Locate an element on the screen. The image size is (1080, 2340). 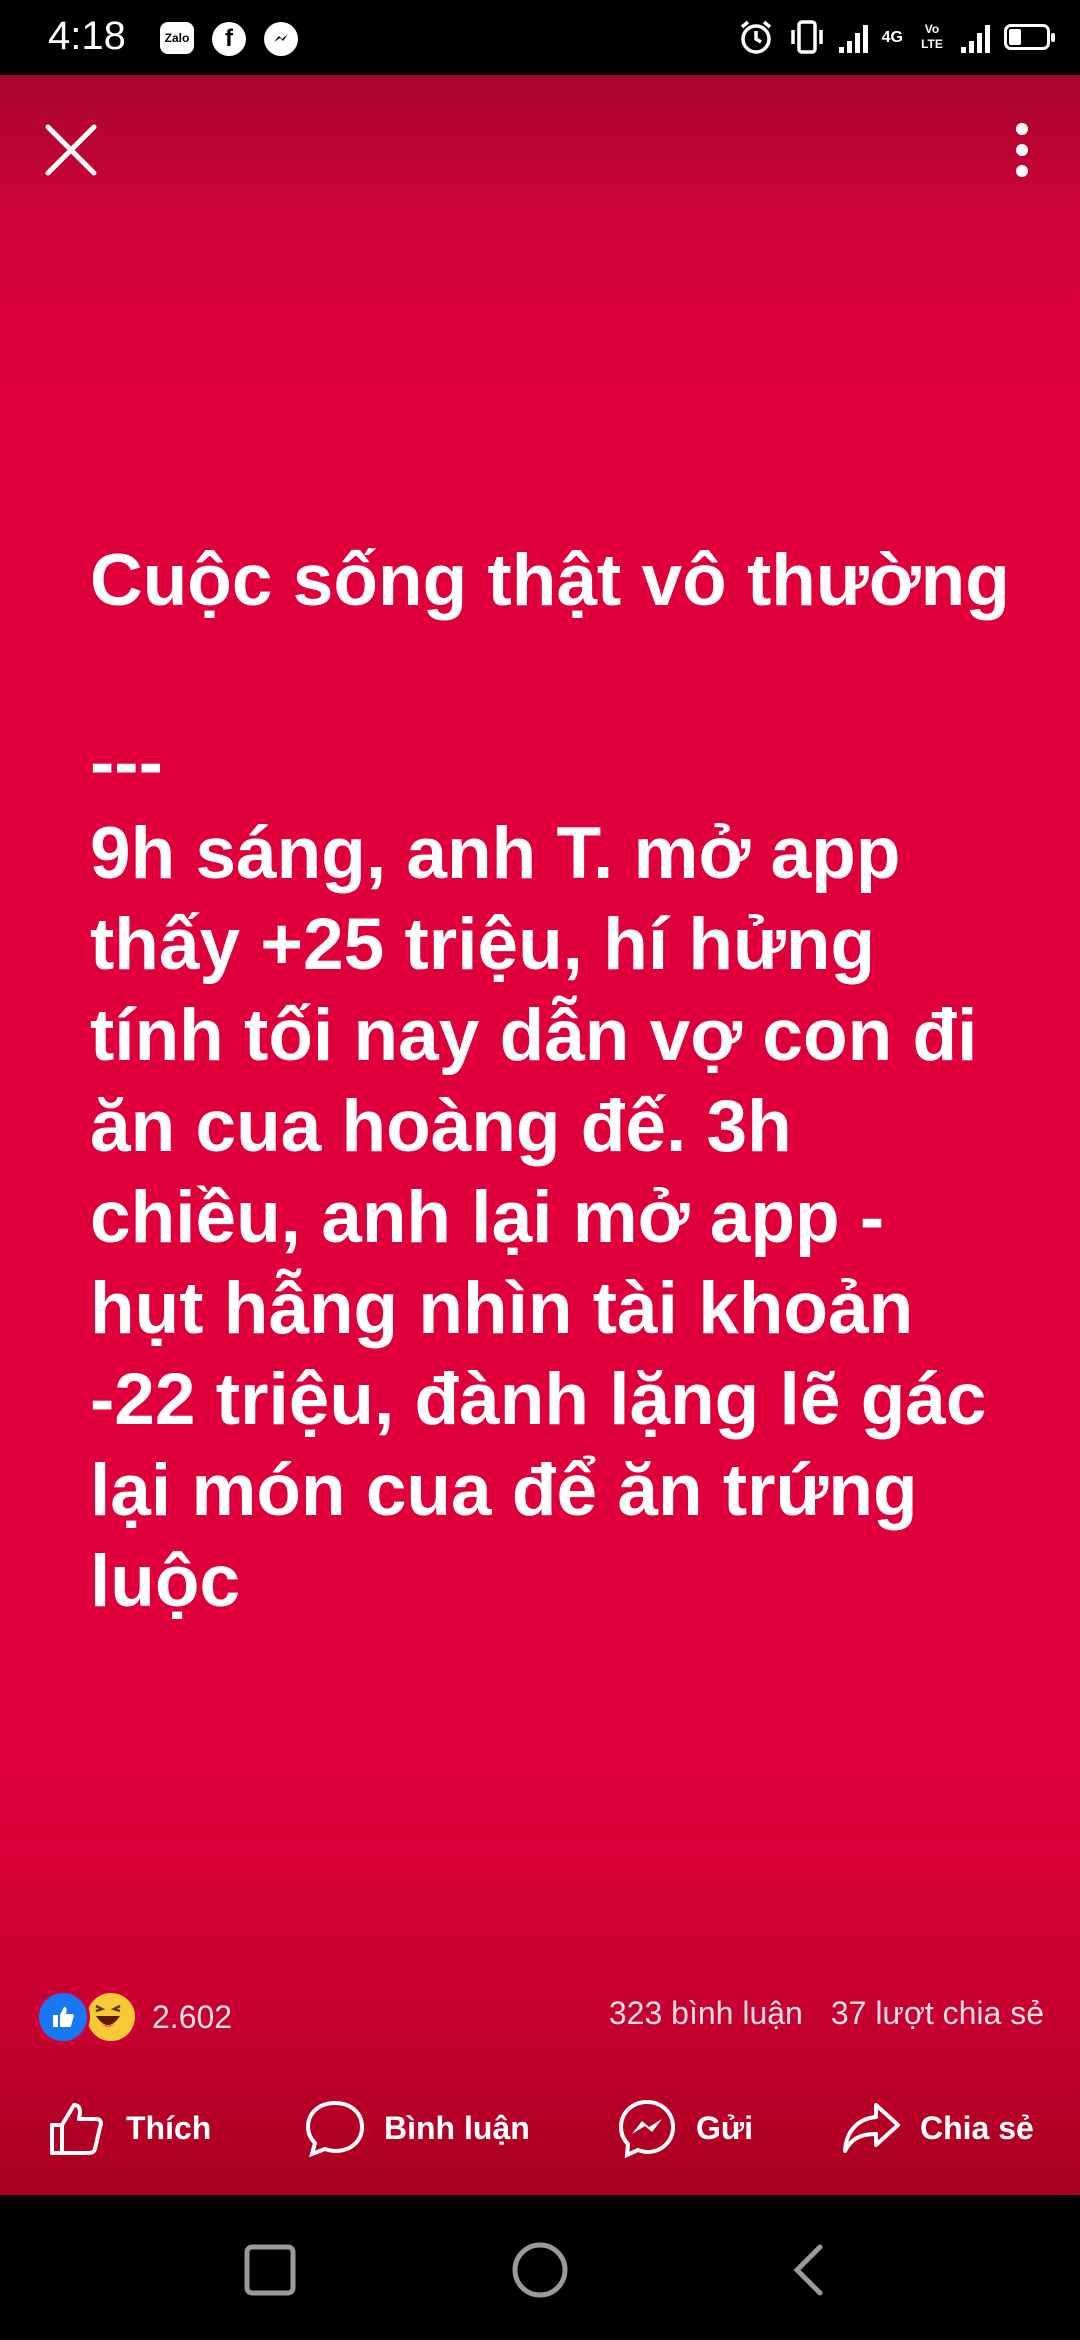
reaction-count: 2.602 is located at coordinates (192, 2016).